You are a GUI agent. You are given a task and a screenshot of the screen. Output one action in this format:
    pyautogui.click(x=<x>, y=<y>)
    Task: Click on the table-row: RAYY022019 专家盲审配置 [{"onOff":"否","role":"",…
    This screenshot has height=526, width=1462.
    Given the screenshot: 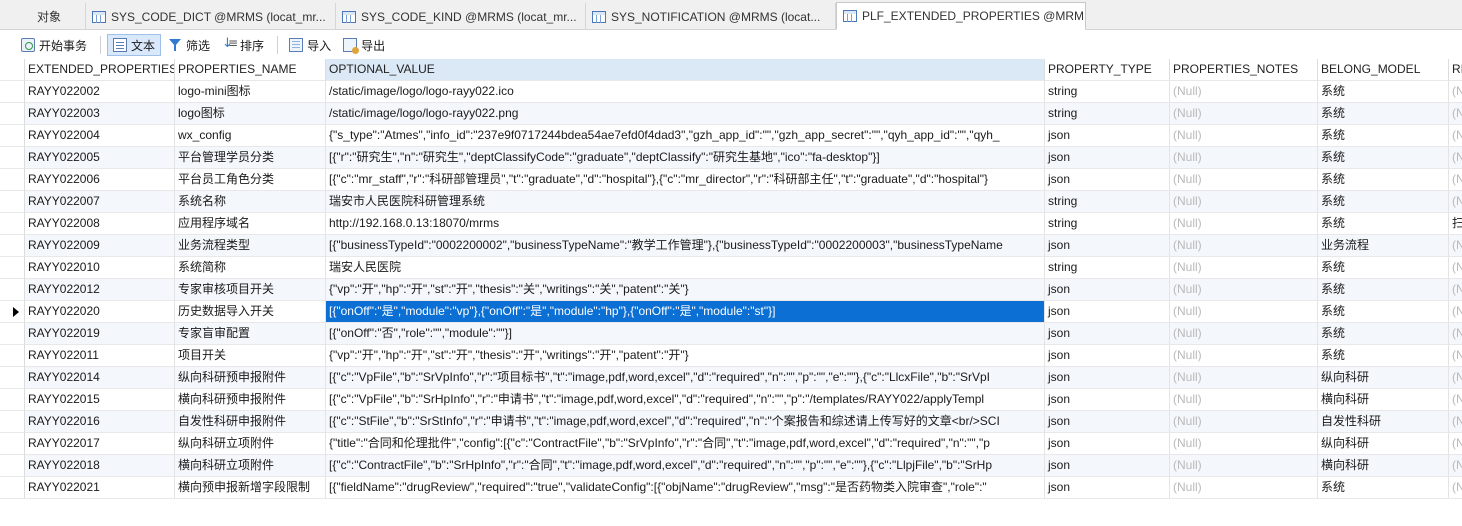 What is the action you would take?
    pyautogui.click(x=731, y=334)
    